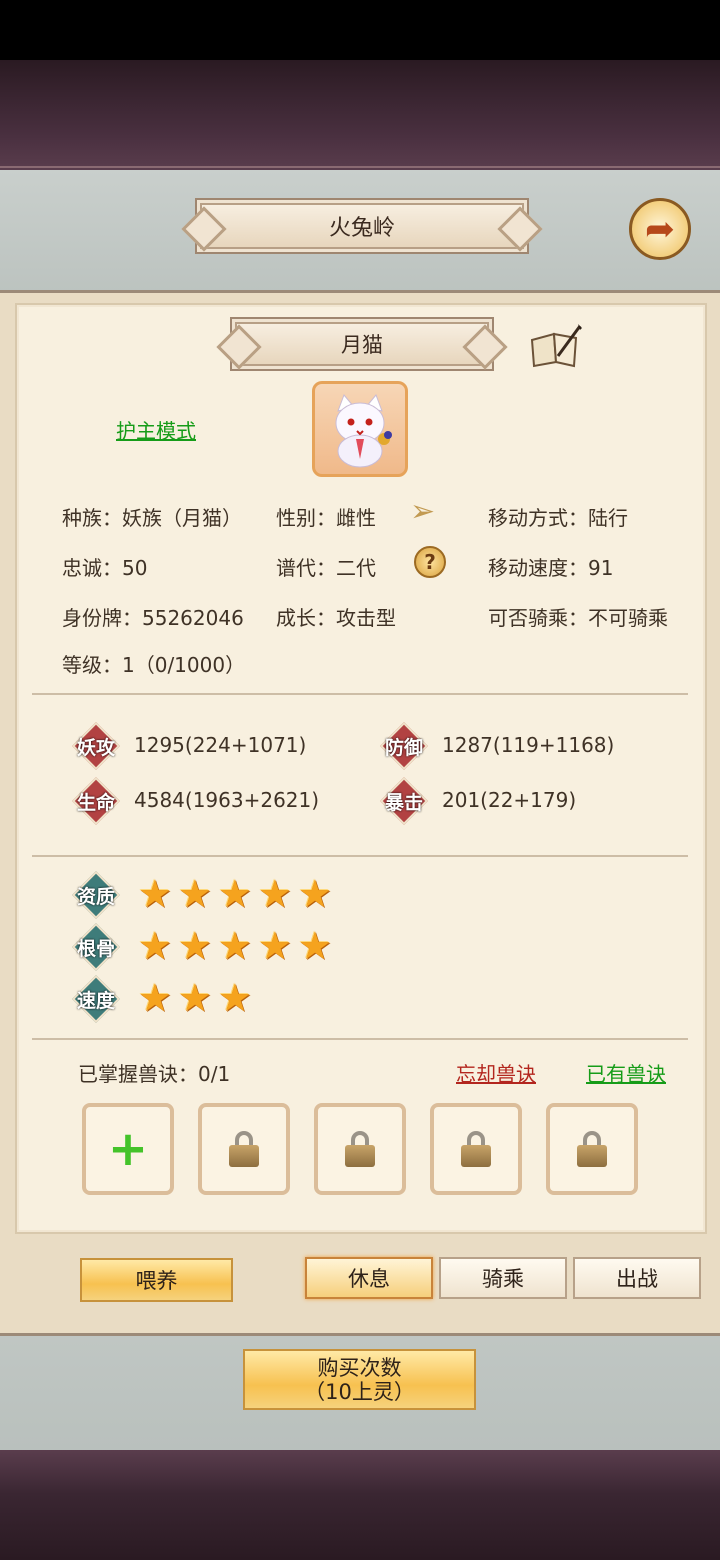 The width and height of the screenshot is (720, 1560). I want to click on stat-value-crit: 201(22+179), so click(509, 800).